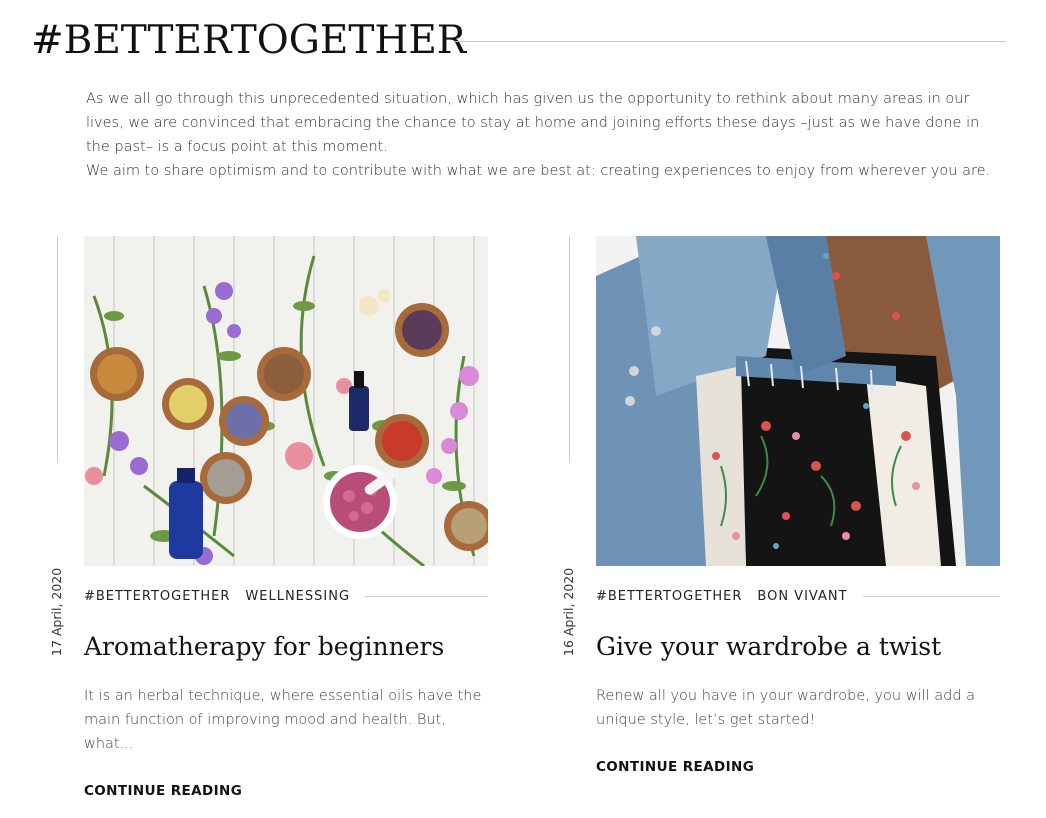  Describe the element at coordinates (297, 596) in the screenshot. I see `tag-link: WELLNESSING` at that location.